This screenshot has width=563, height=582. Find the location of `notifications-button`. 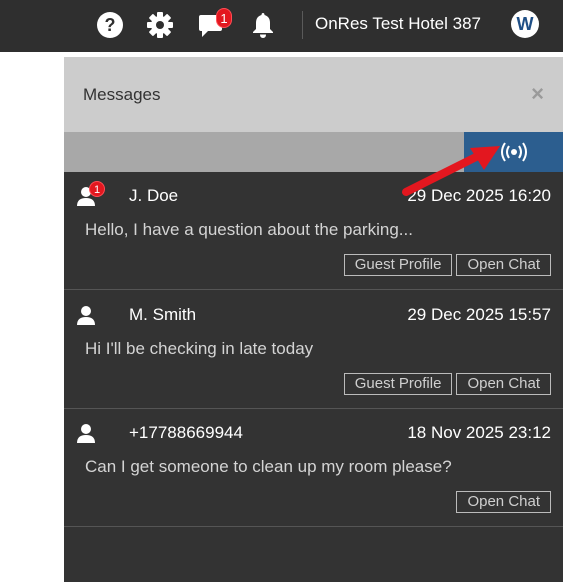

notifications-button is located at coordinates (263, 25).